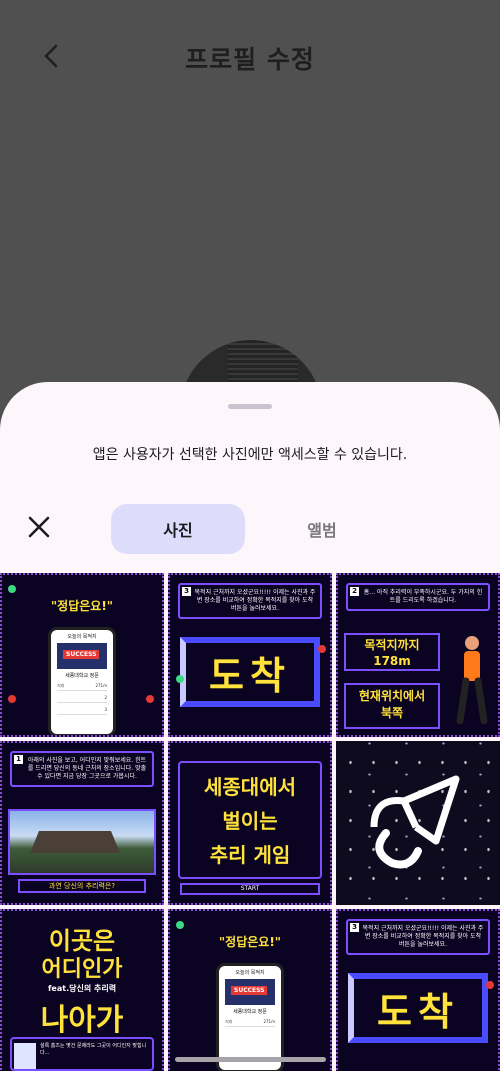 The image size is (500, 1071). Describe the element at coordinates (82, 842) in the screenshot. I see `building-photo` at that location.